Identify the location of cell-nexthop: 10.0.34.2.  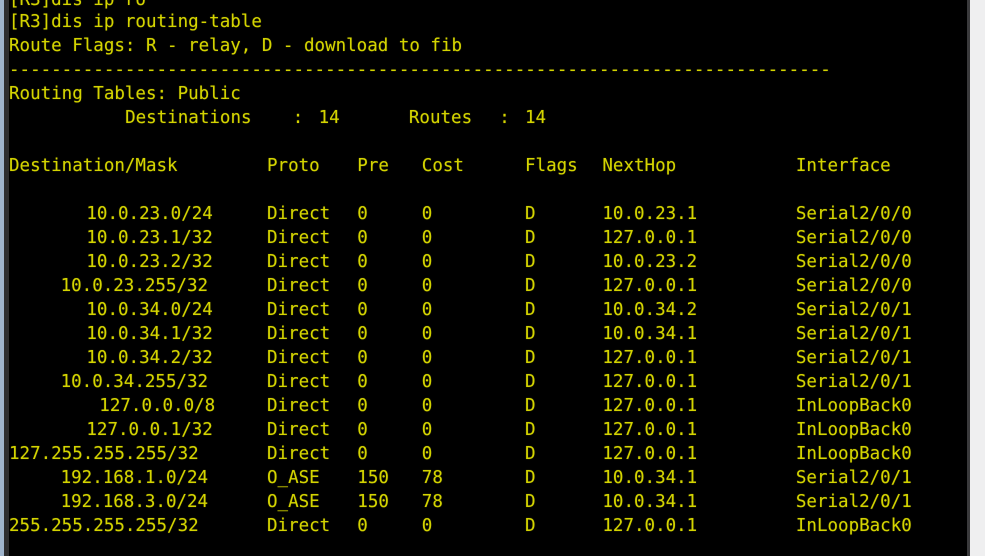
(650, 310).